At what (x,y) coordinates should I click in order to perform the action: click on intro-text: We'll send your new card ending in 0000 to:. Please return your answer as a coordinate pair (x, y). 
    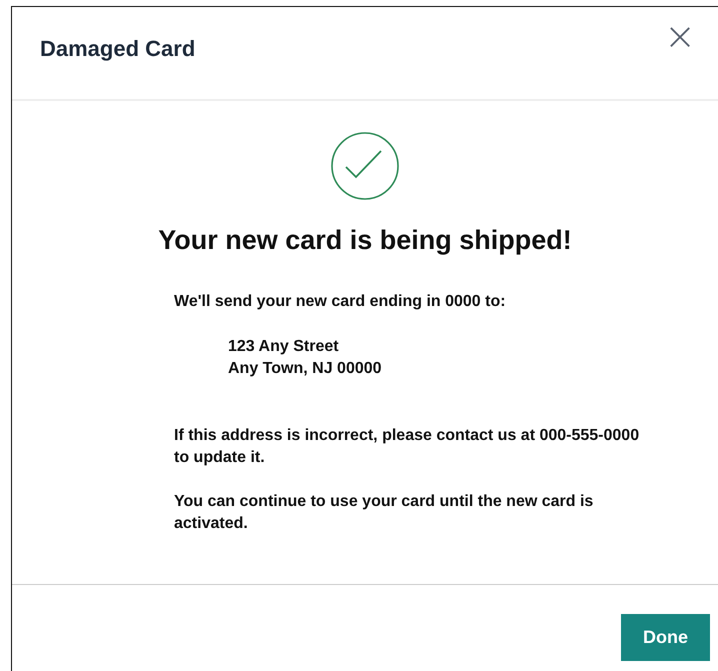
    Looking at the image, I should click on (340, 302).